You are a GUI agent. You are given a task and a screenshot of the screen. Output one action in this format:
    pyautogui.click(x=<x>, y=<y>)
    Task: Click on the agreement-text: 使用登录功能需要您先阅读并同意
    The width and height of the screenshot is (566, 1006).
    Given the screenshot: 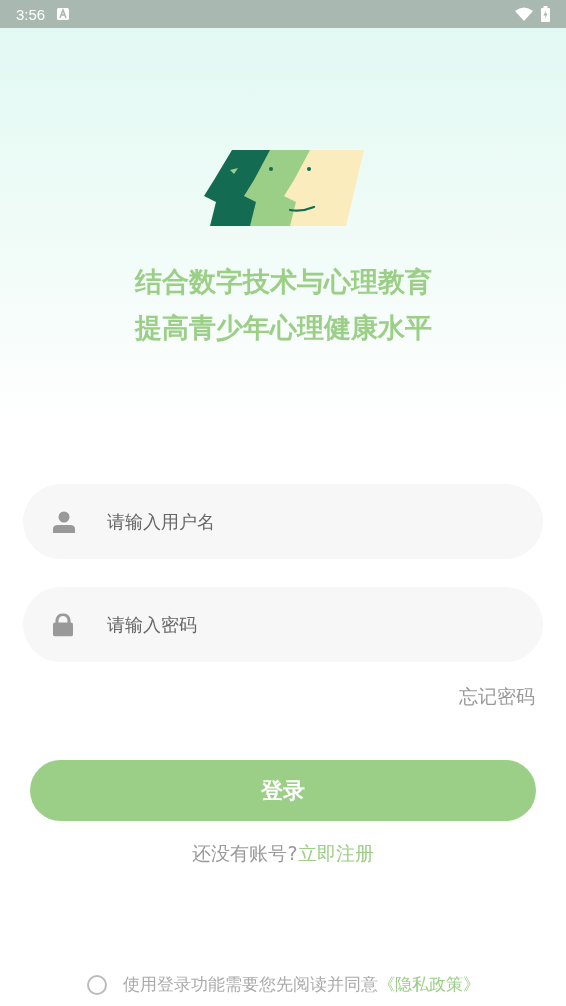 What is the action you would take?
    pyautogui.click(x=250, y=984)
    